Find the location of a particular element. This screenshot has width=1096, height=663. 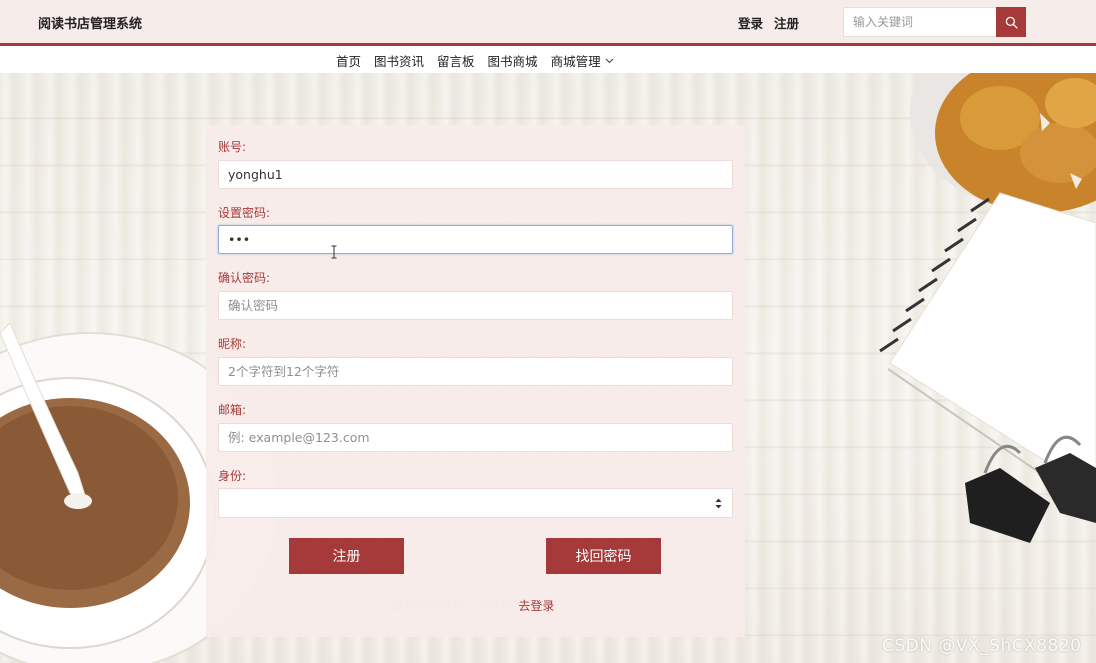

password-input is located at coordinates (475, 239).